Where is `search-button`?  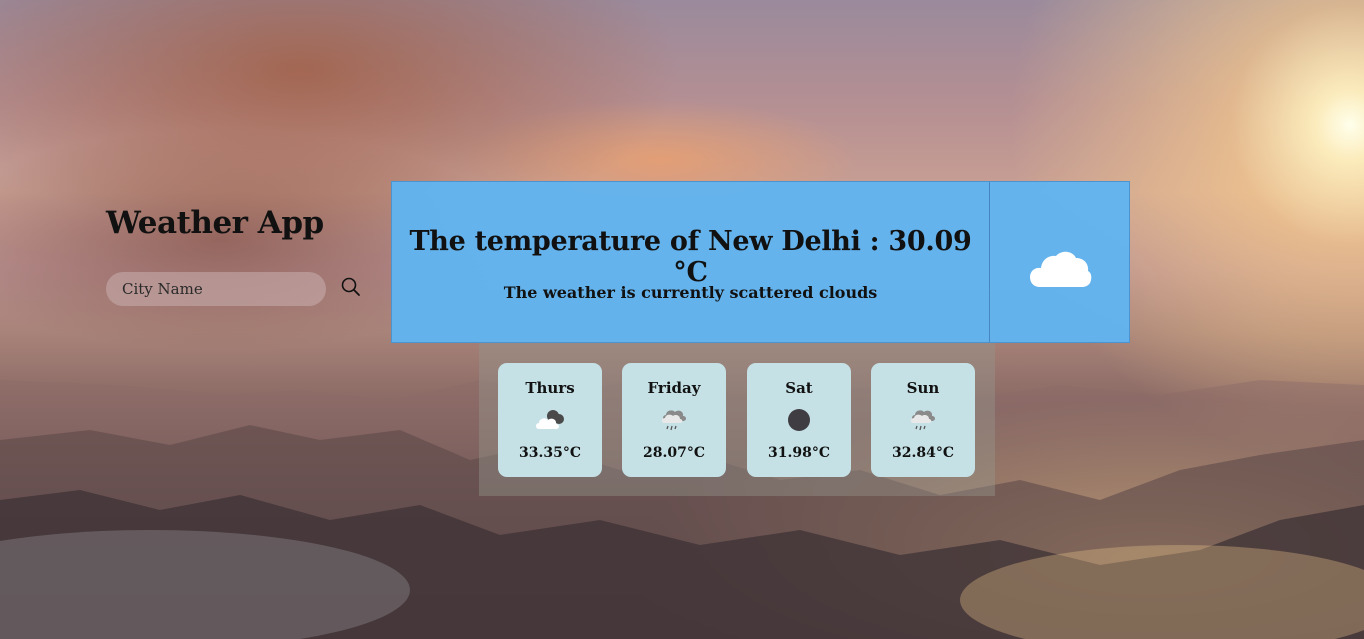
search-button is located at coordinates (351, 287).